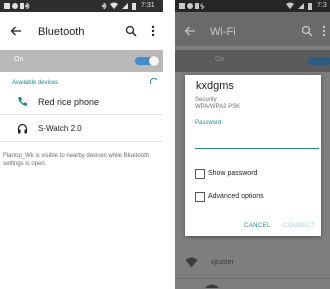 This screenshot has width=330, height=289. I want to click on page-title: Wi-Fi, so click(223, 32).